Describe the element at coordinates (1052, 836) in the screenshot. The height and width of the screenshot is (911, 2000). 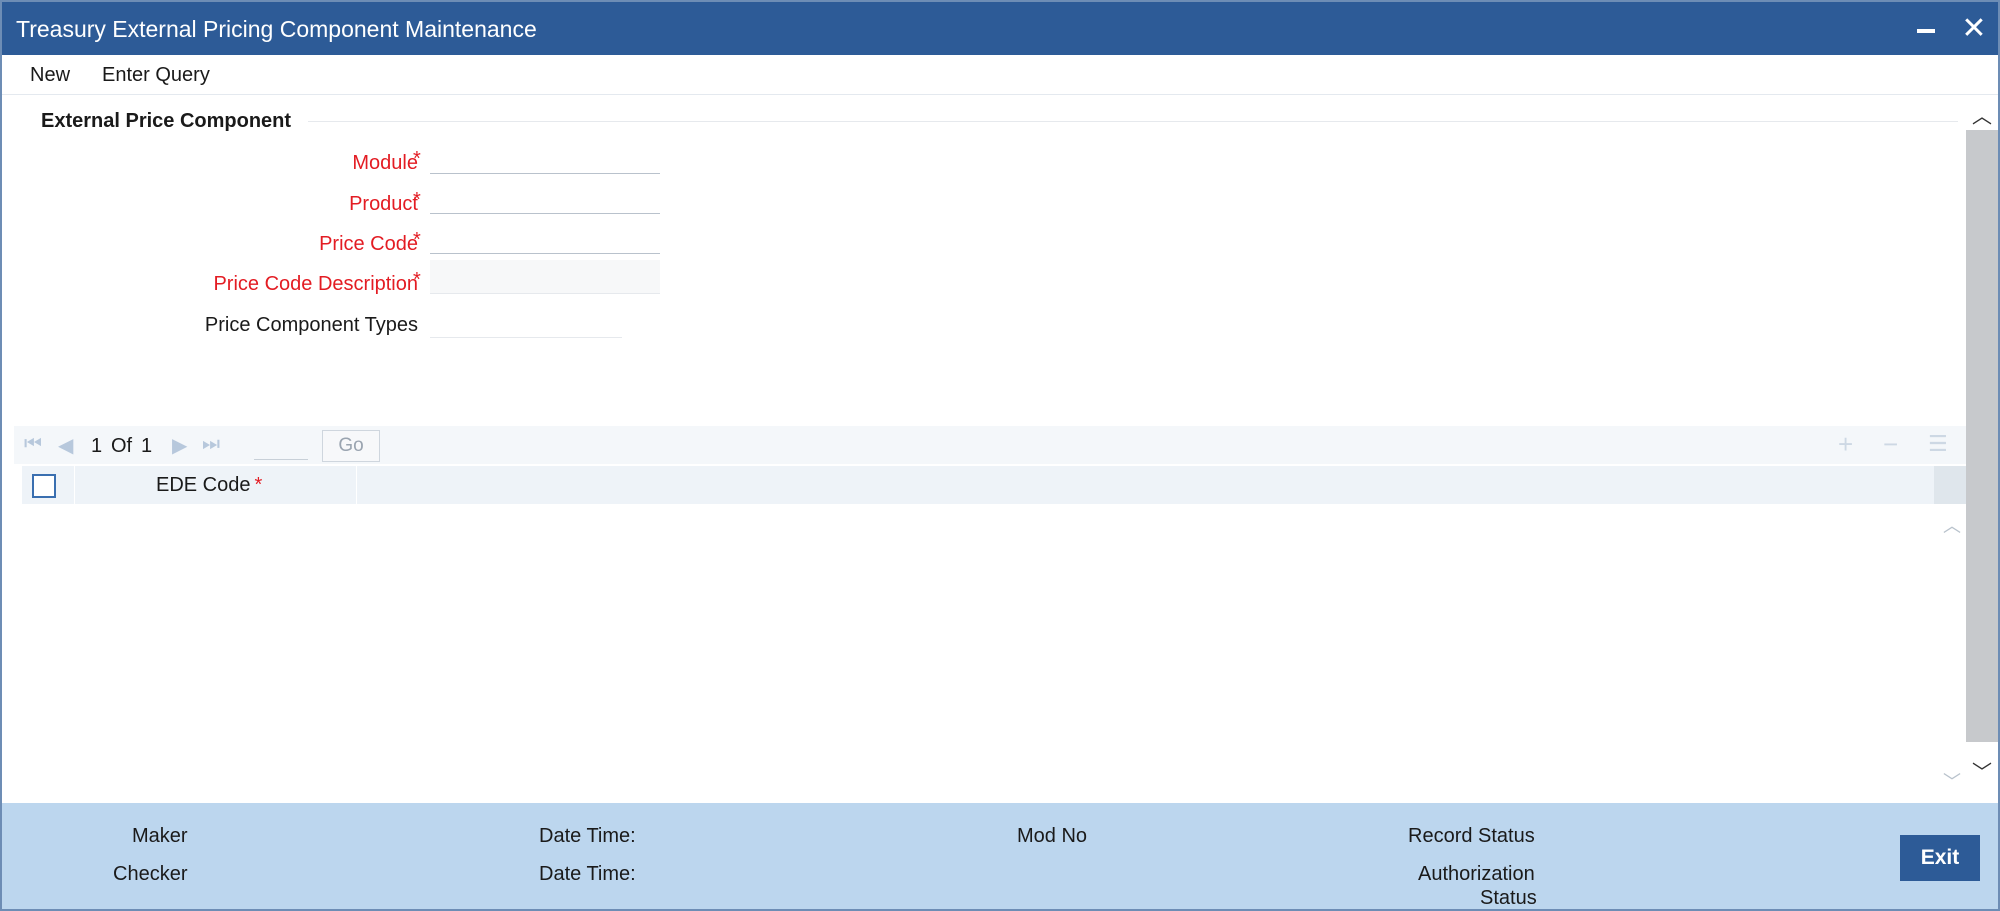
I see `mod-no-label: Mod No` at that location.